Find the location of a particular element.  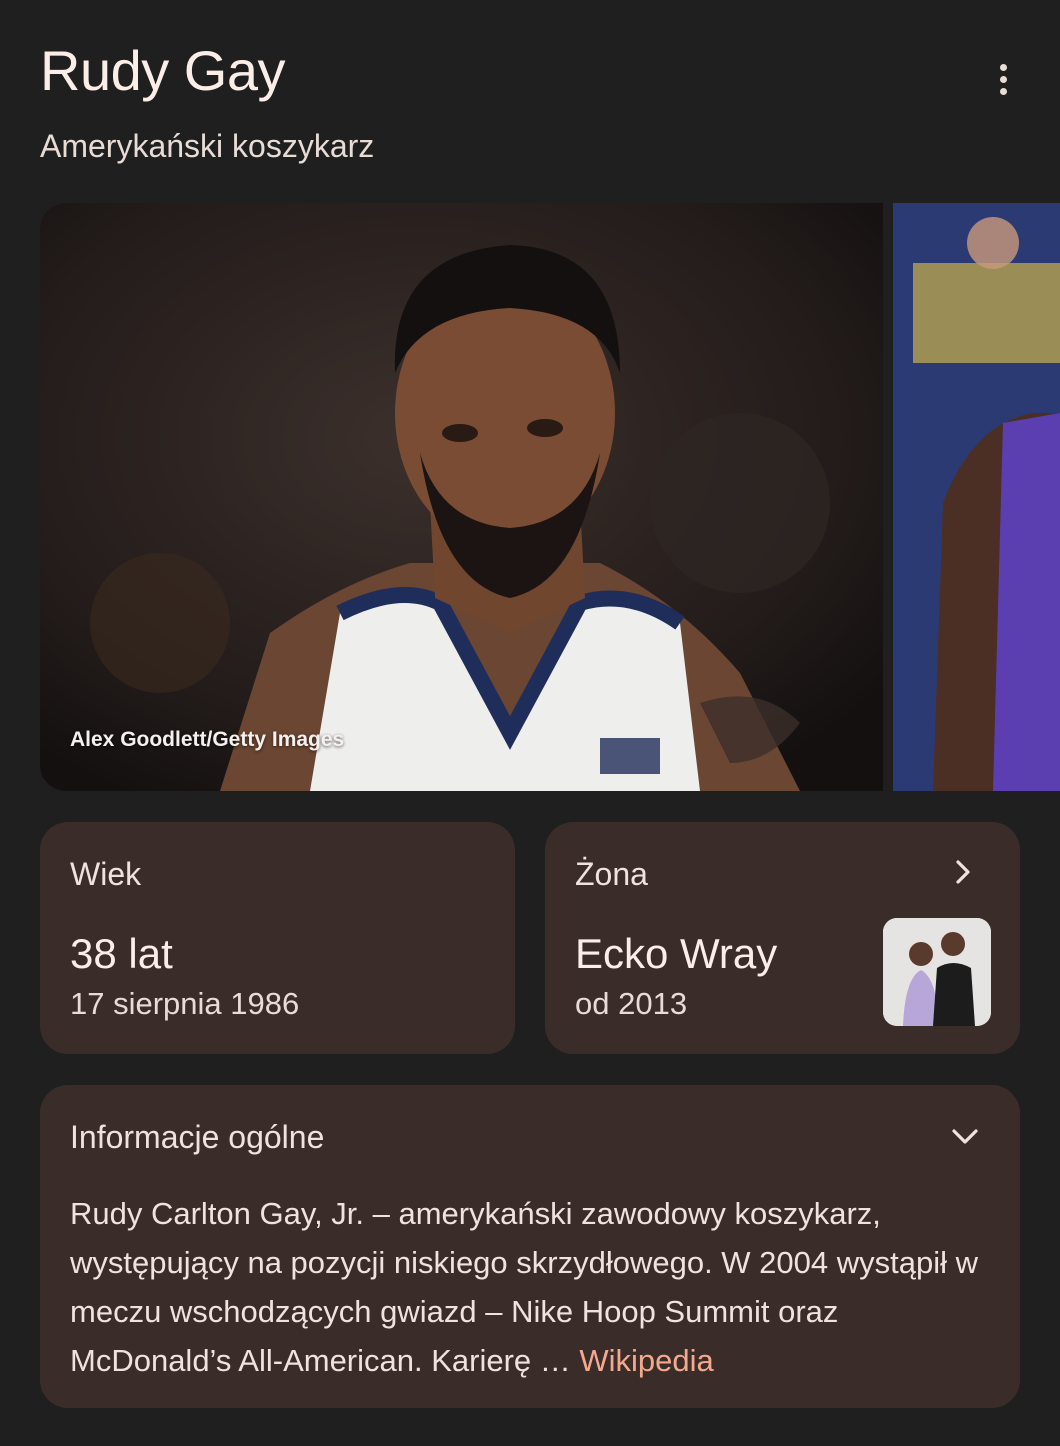

chevron-right-icon is located at coordinates (963, 872).